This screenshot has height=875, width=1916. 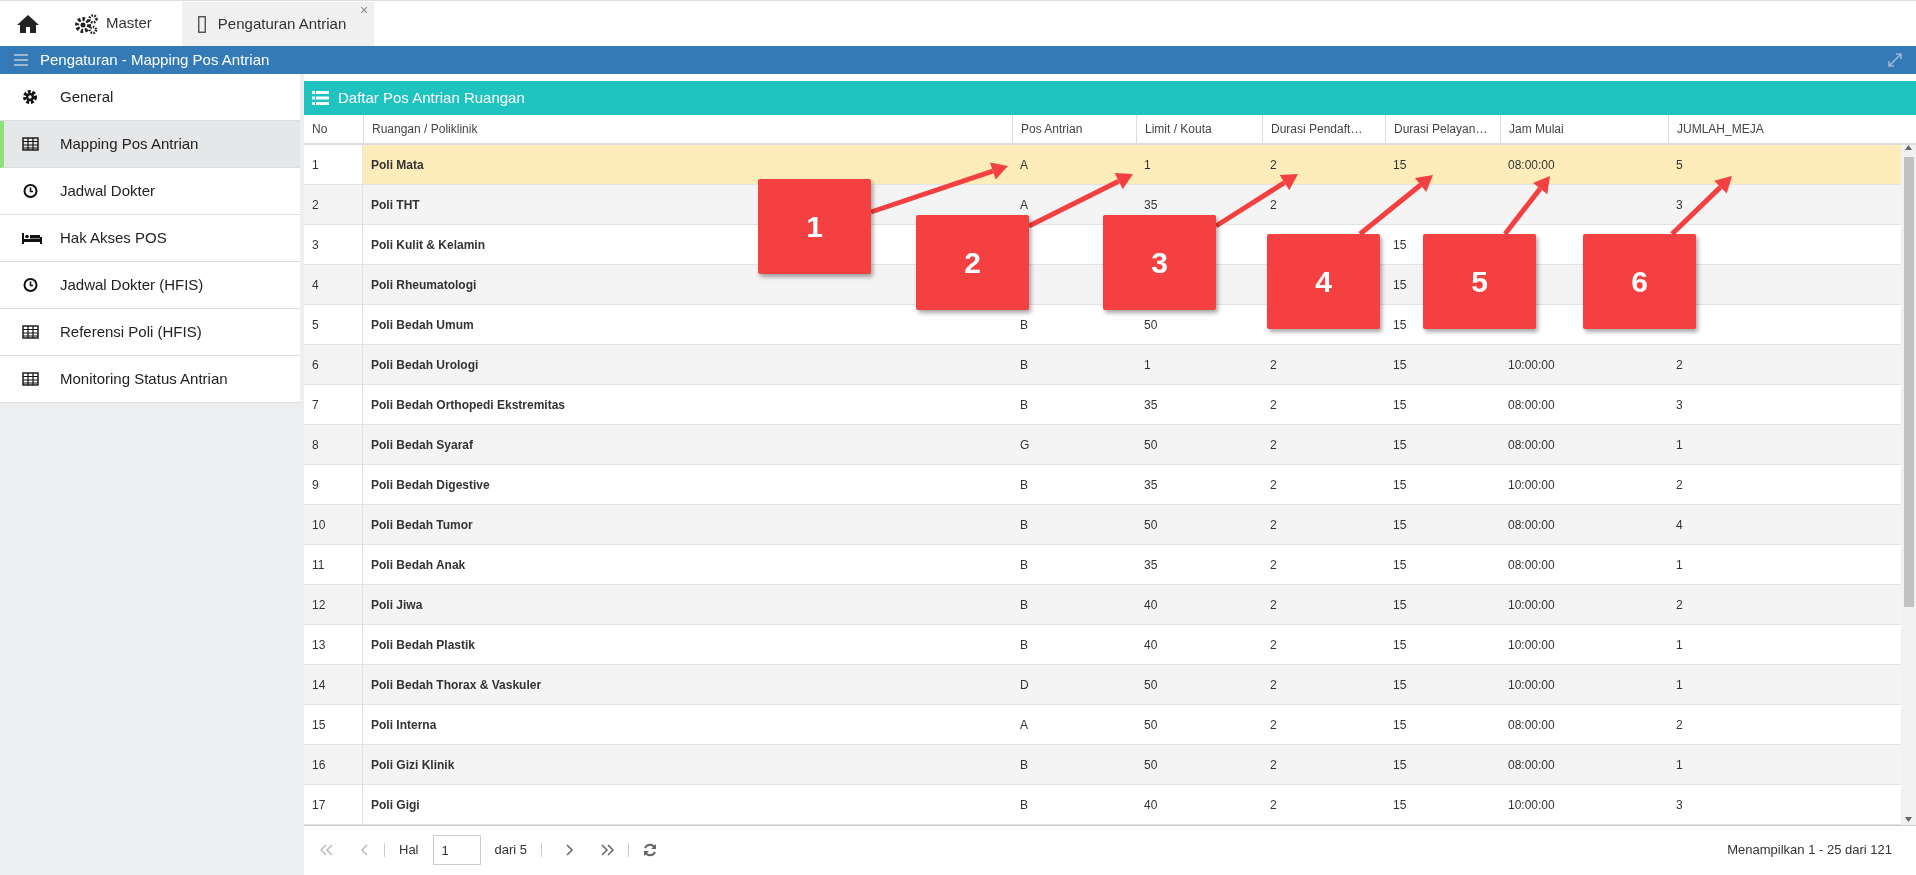 What do you see at coordinates (86, 23) in the screenshot?
I see `gears-icon` at bounding box center [86, 23].